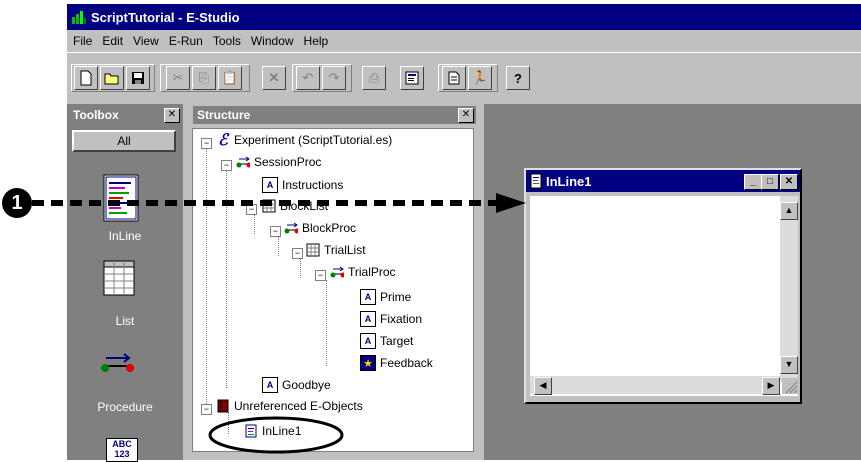 The width and height of the screenshot is (861, 462). I want to click on tree-label: Feedback, so click(406, 363).